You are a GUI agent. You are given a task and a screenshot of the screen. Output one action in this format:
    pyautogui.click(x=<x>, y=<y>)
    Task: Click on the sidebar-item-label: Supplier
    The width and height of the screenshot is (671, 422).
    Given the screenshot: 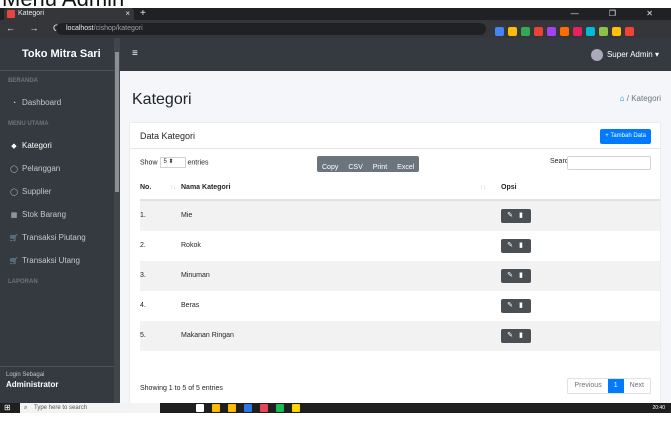 What is the action you would take?
    pyautogui.click(x=37, y=191)
    